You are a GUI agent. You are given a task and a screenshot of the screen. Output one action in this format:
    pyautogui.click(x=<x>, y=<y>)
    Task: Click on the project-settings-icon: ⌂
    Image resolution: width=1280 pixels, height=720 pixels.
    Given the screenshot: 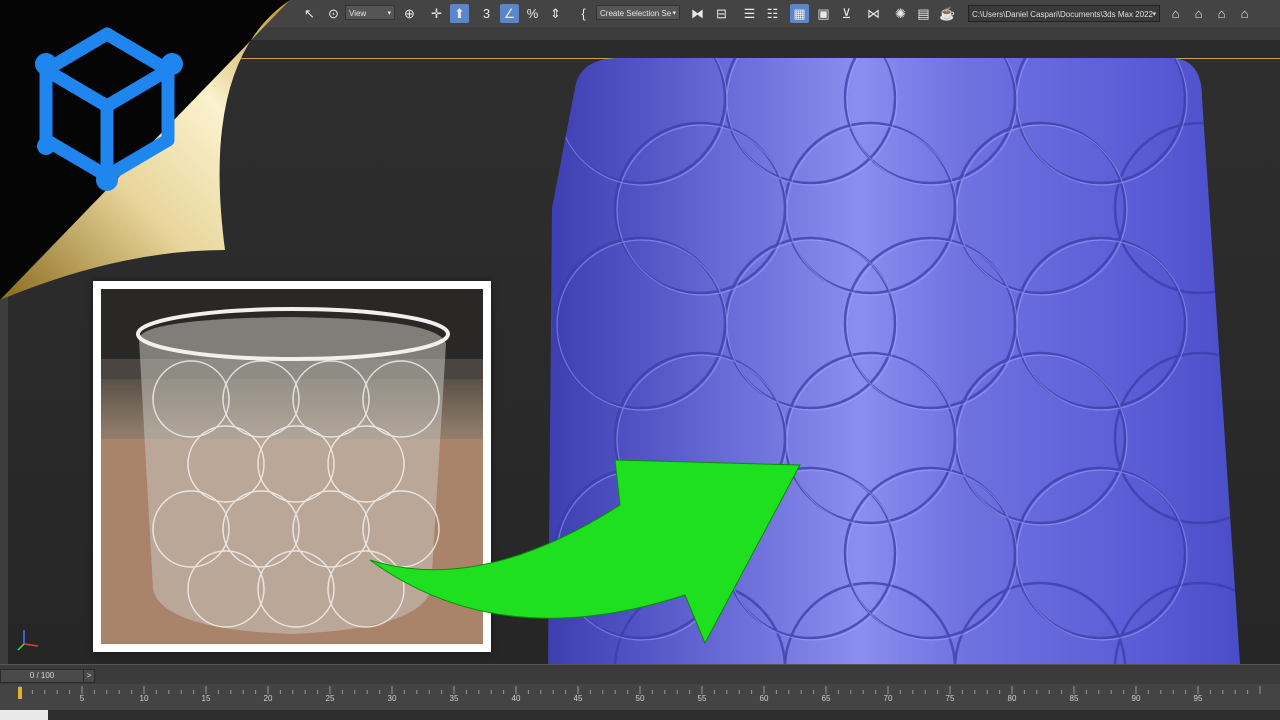 What is the action you would take?
    pyautogui.click(x=1244, y=13)
    